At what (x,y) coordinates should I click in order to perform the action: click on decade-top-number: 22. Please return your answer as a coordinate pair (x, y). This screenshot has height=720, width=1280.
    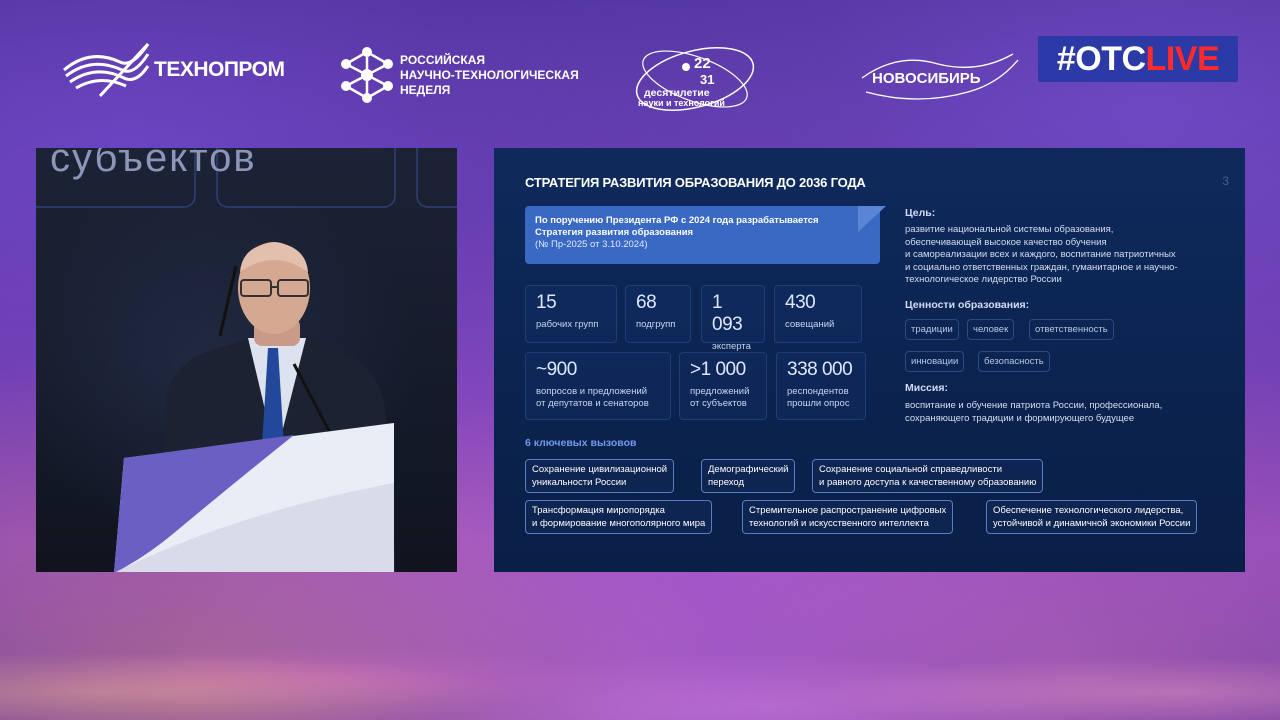
    Looking at the image, I should click on (702, 63).